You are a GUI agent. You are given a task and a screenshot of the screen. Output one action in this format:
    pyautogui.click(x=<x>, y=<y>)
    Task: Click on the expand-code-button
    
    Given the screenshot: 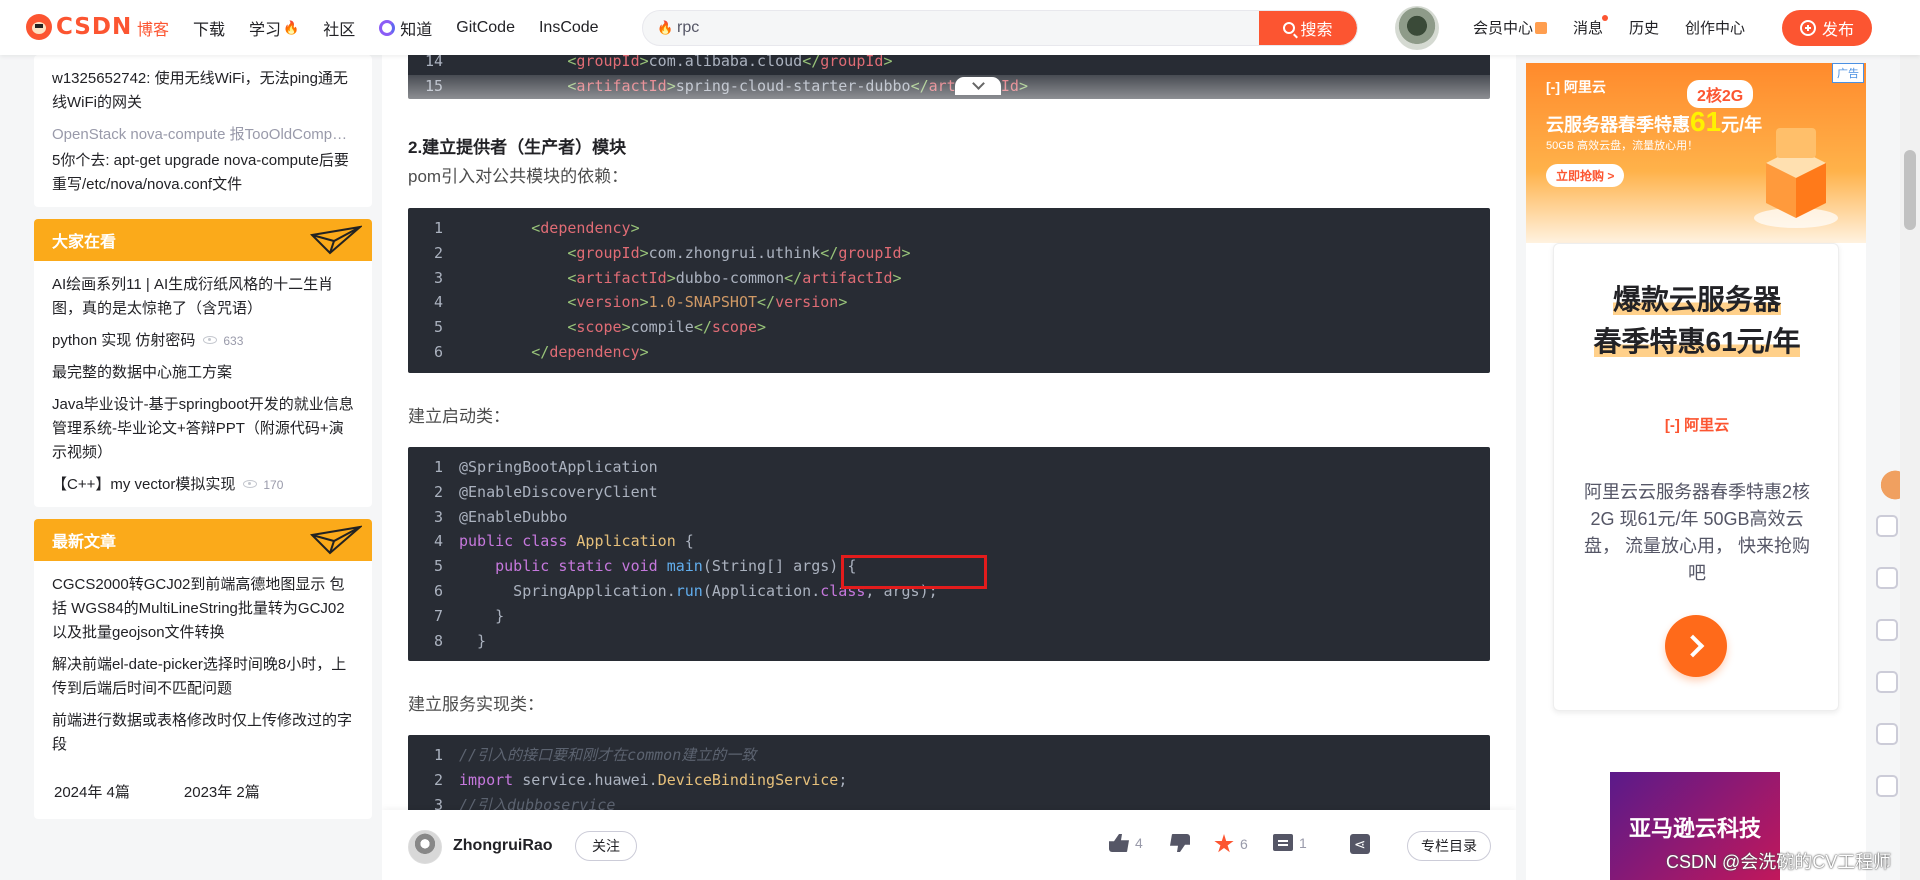 What is the action you would take?
    pyautogui.click(x=978, y=86)
    